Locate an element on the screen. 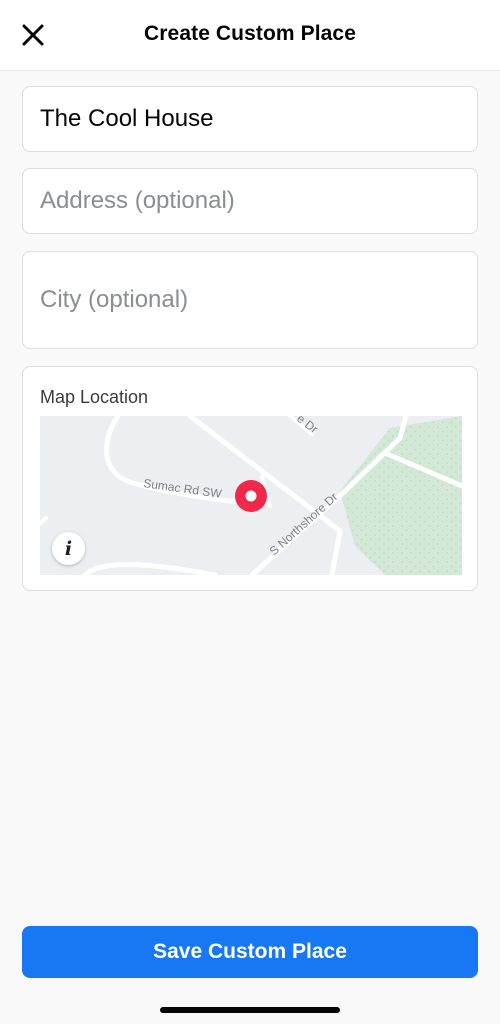 The width and height of the screenshot is (500, 1024). map-preview: Sumac Rd SW S Northshore Dr e Dr i is located at coordinates (251, 495).